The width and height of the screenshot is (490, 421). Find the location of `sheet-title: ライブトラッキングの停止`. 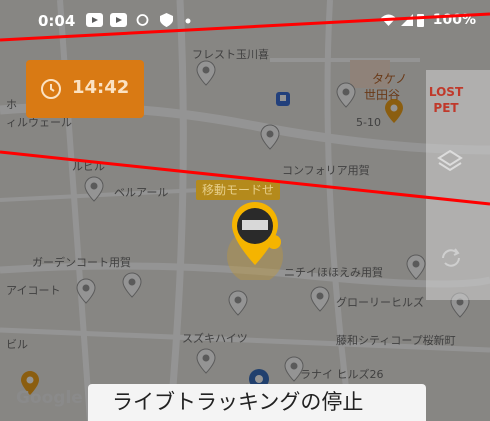

sheet-title: ライブトラッキングの停止 is located at coordinates (238, 402).